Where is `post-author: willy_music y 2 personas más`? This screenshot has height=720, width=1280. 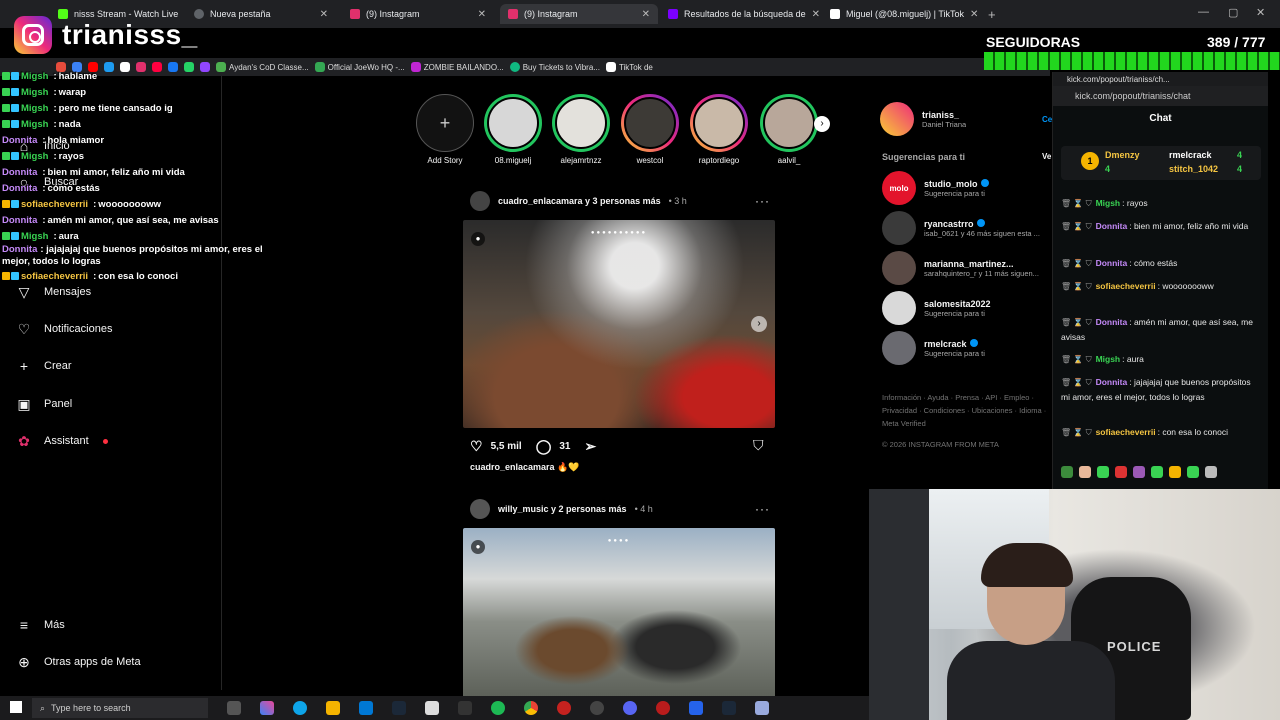 post-author: willy_music y 2 personas más is located at coordinates (562, 509).